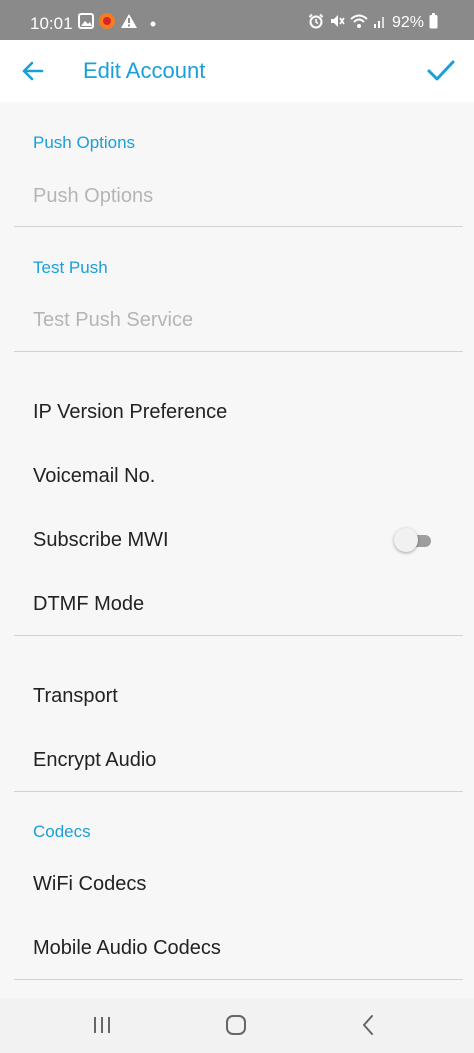 This screenshot has height=1053, width=474. What do you see at coordinates (107, 23) in the screenshot?
I see `firefox-icon` at bounding box center [107, 23].